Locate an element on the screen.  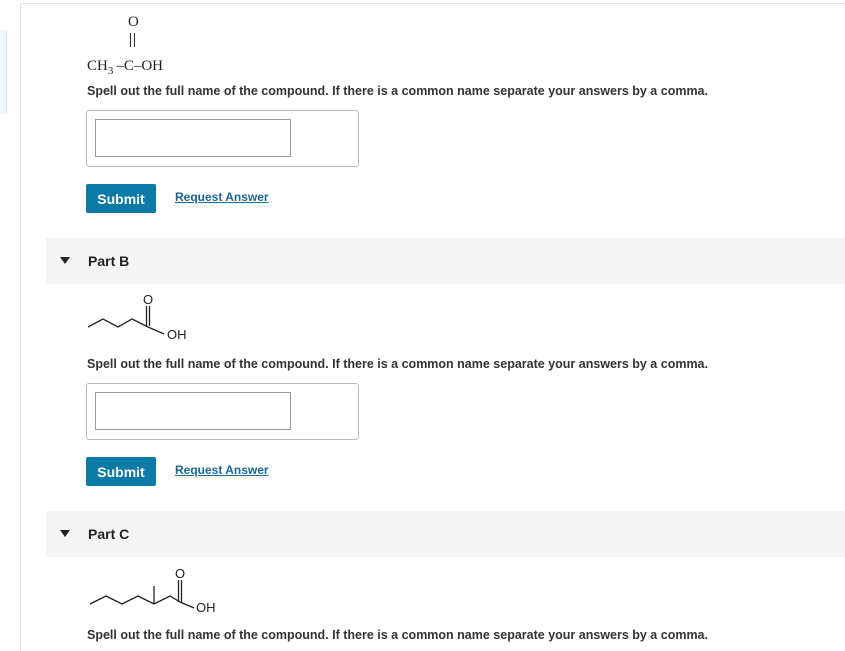
part-a-answer-container is located at coordinates (222, 138).